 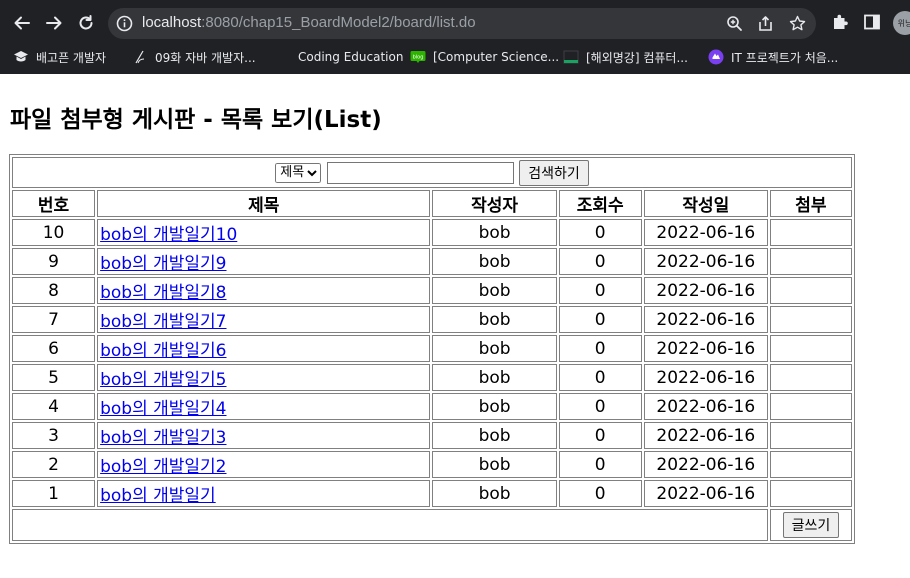 I want to click on search-cell: 제목 검색하기, so click(x=432, y=172).